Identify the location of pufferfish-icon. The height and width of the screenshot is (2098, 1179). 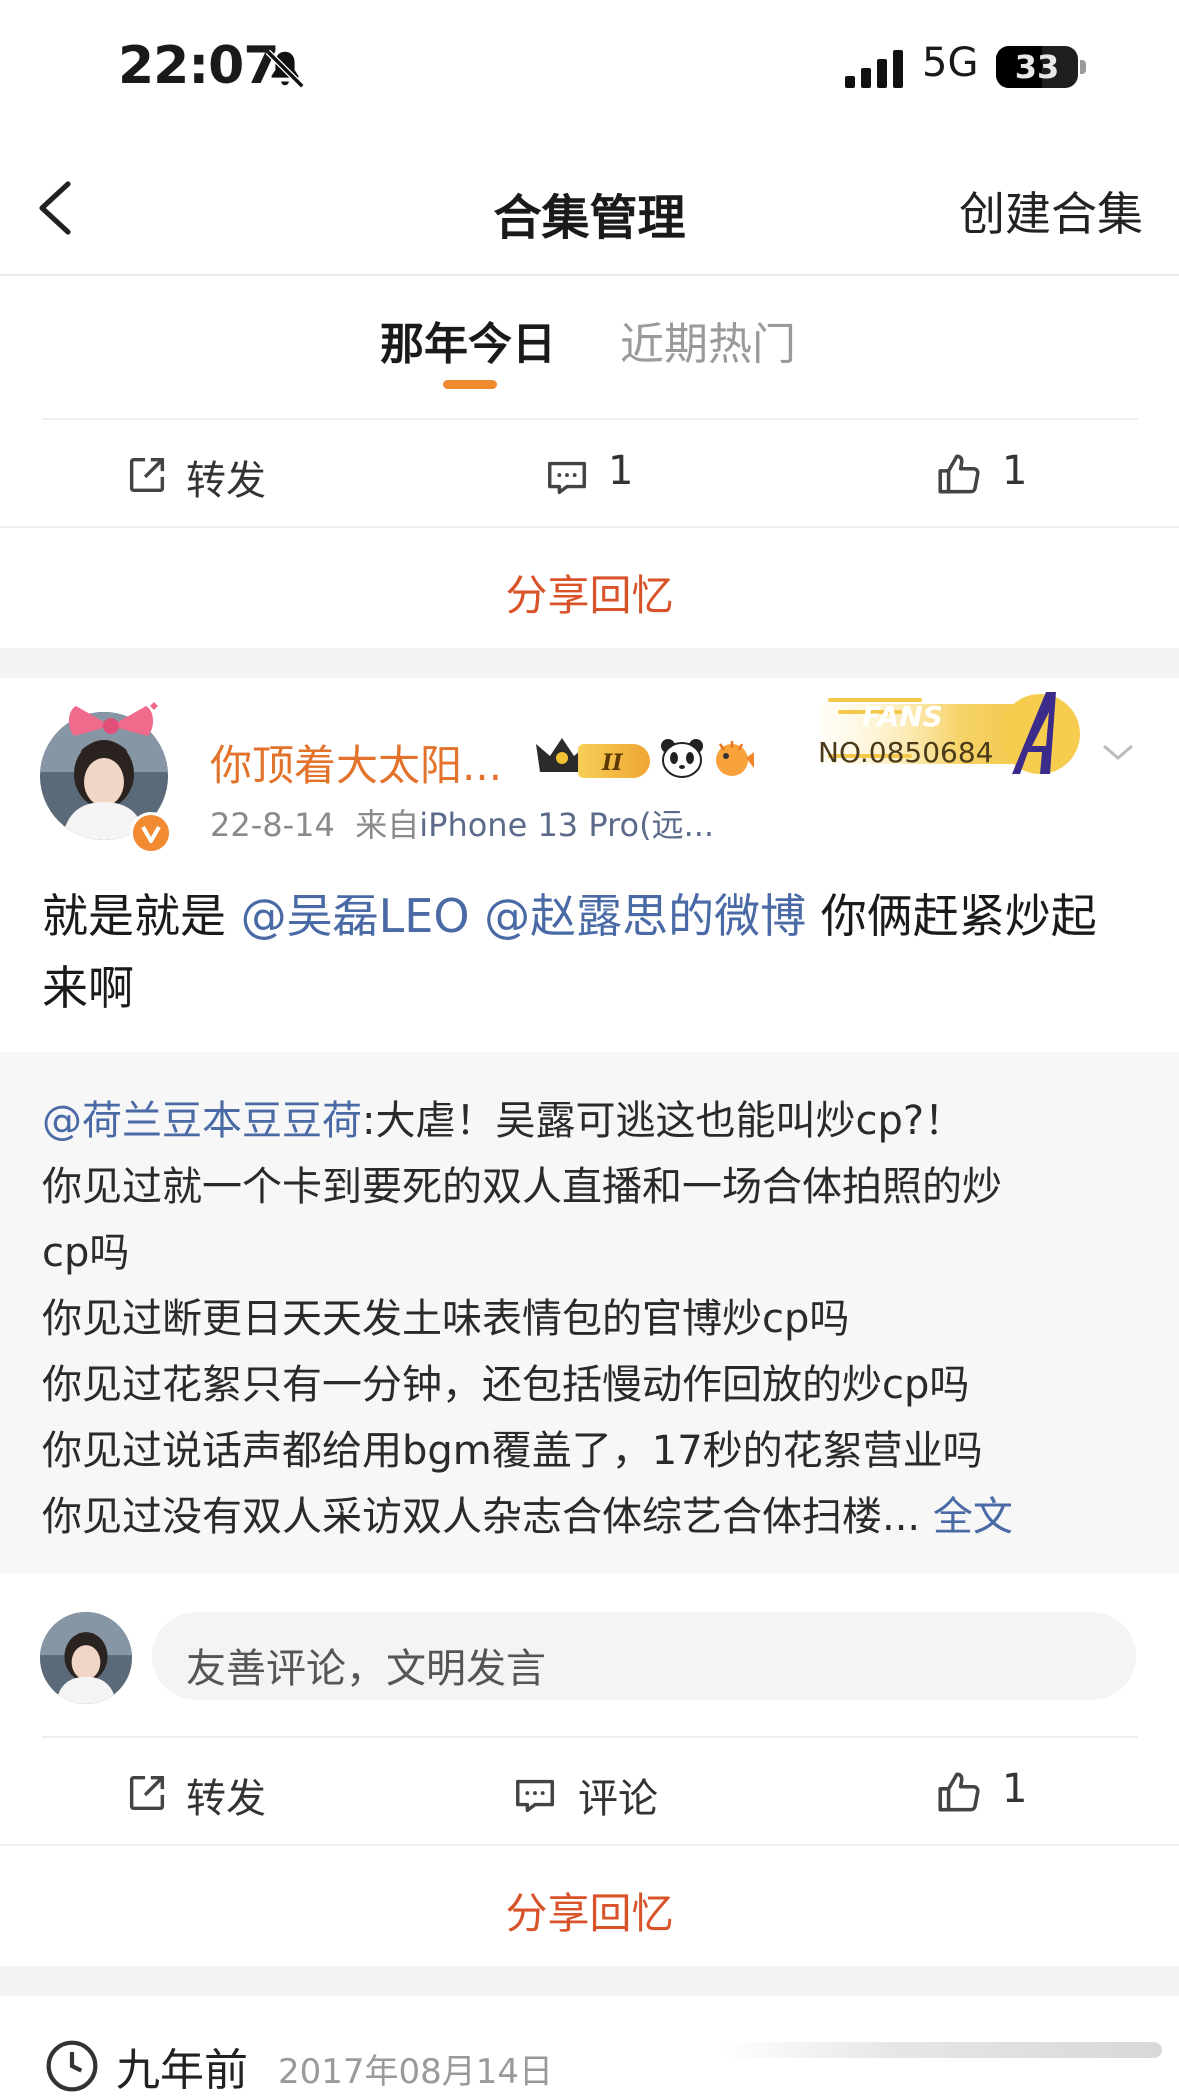
(733, 758).